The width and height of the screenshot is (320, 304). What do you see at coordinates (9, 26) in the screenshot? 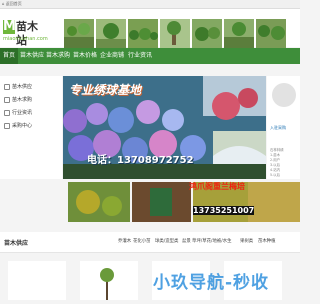
I see `logo-mark: M` at bounding box center [9, 26].